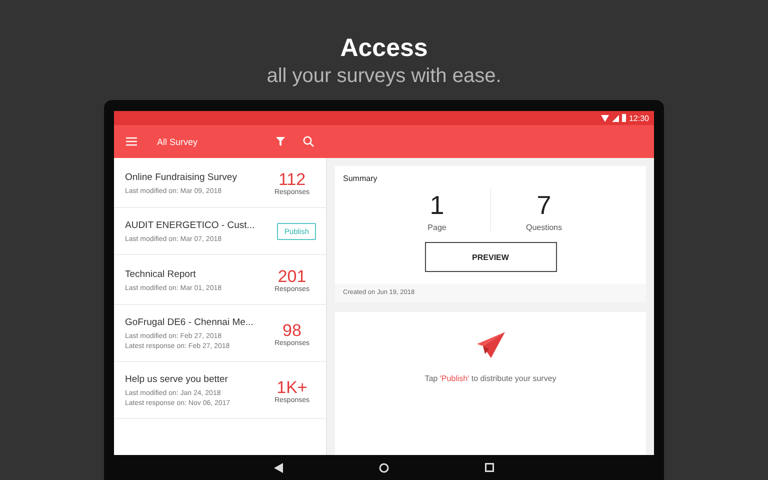 The width and height of the screenshot is (768, 480). Describe the element at coordinates (489, 467) in the screenshot. I see `recents-icon` at that location.